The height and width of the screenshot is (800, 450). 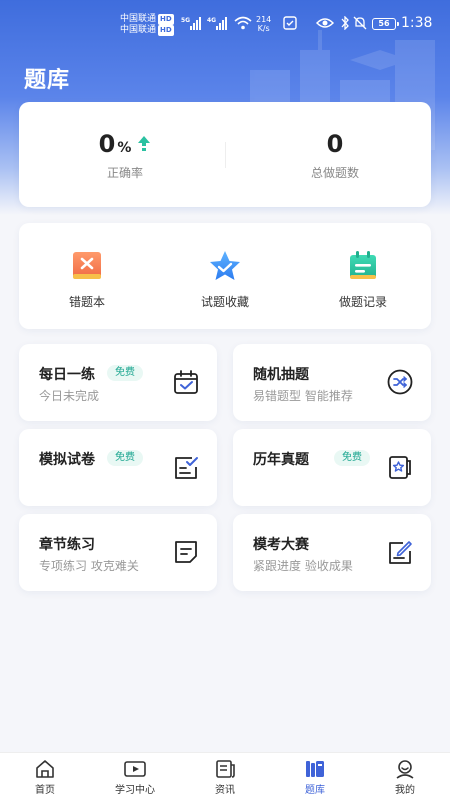 What do you see at coordinates (118, 467) in the screenshot?
I see `tile-mock-exam: 模拟试卷 免费` at bounding box center [118, 467].